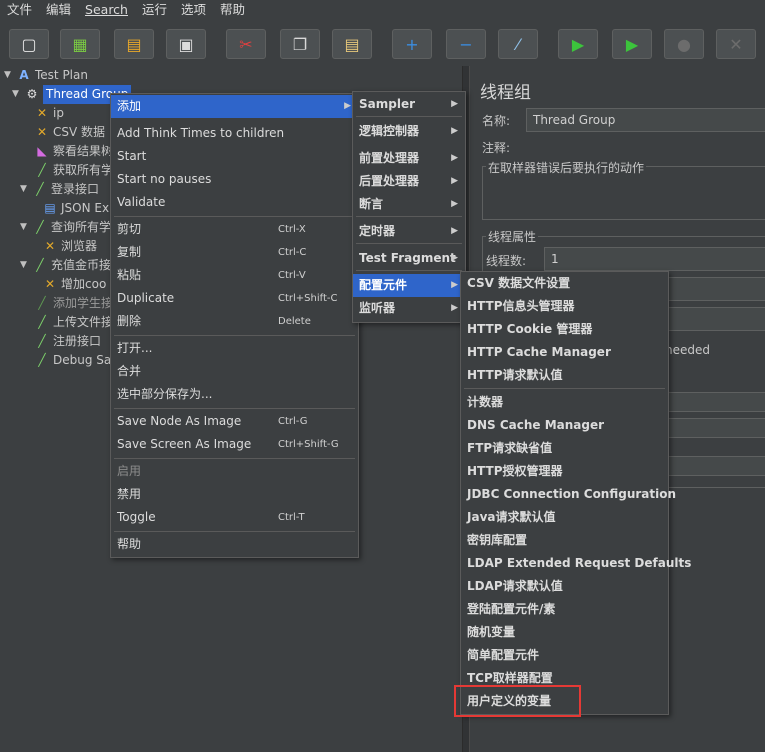 Image resolution: width=765 pixels, height=752 pixels. Describe the element at coordinates (49, 113) in the screenshot. I see `tree-node-ip: ✕ ip` at that location.